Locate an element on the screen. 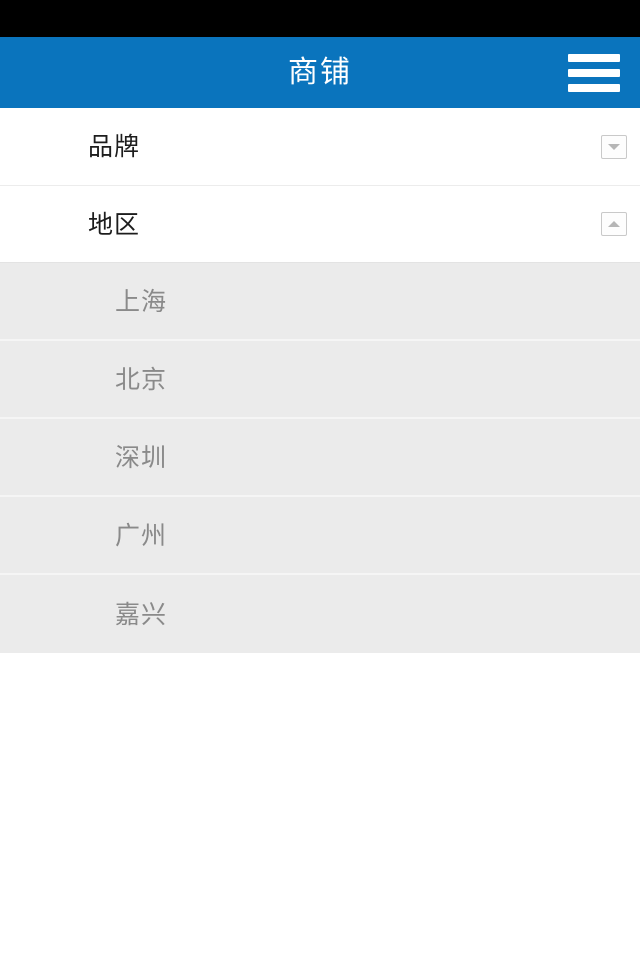  filter-row-region-label: 地区 is located at coordinates (114, 224).